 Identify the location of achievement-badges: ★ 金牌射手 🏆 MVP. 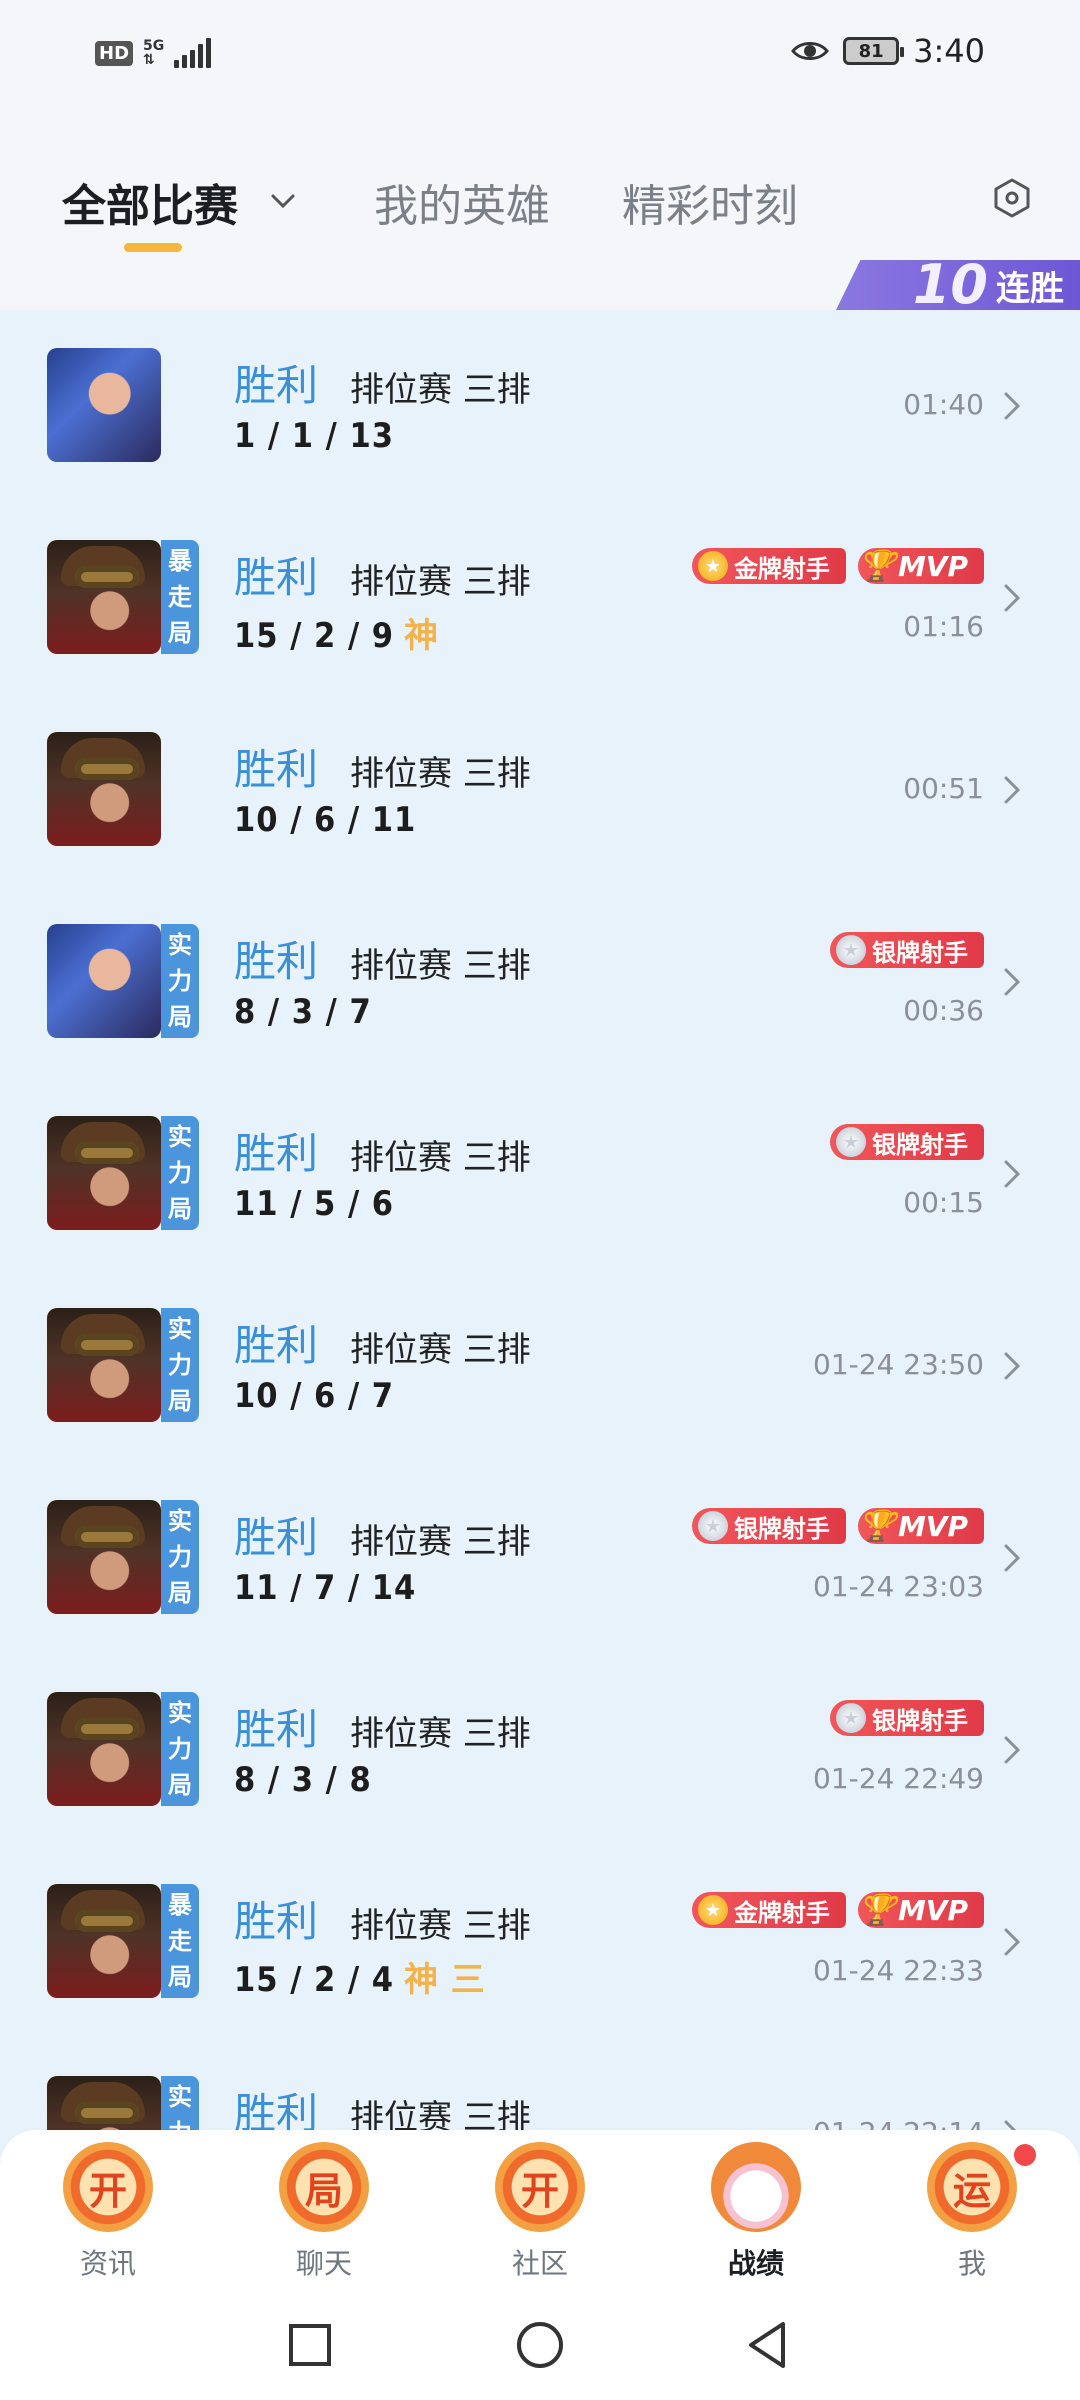
(837, 566).